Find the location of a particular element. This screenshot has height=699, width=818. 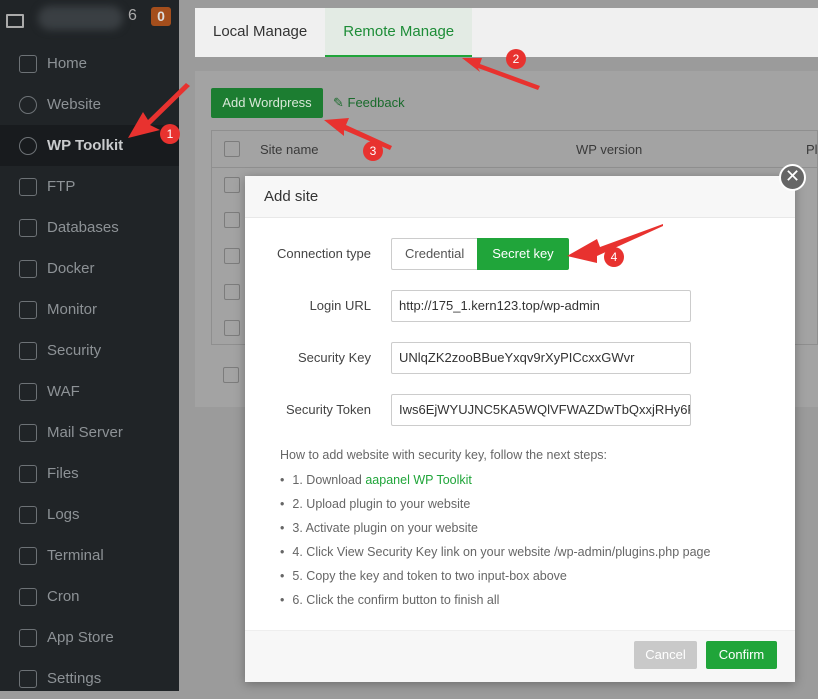

col-plugins: Pl is located at coordinates (812, 149).